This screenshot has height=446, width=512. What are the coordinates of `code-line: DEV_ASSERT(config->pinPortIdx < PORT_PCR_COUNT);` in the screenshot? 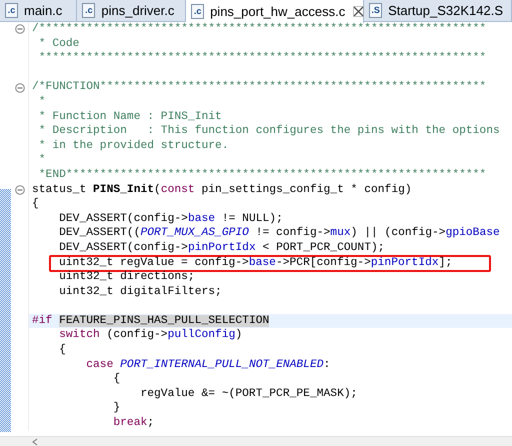 It's located at (221, 248).